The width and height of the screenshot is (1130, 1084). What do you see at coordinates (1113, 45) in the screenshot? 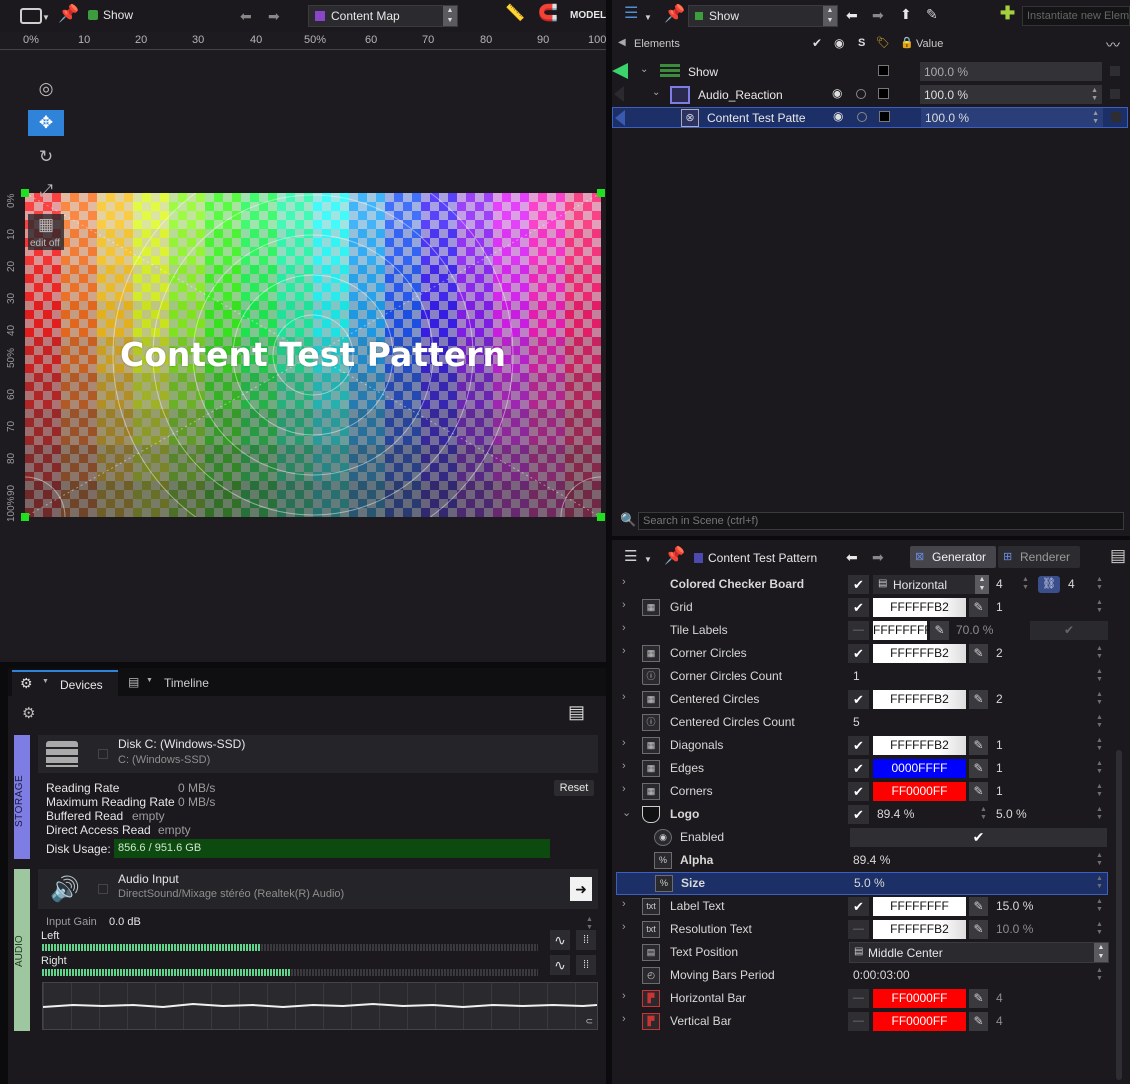
I see `waveform-icon: 〰` at bounding box center [1113, 45].